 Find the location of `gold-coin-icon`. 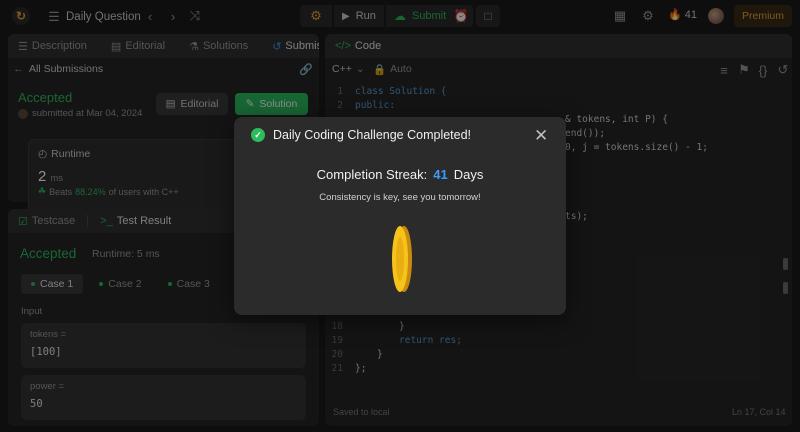

gold-coin-icon is located at coordinates (402, 259).